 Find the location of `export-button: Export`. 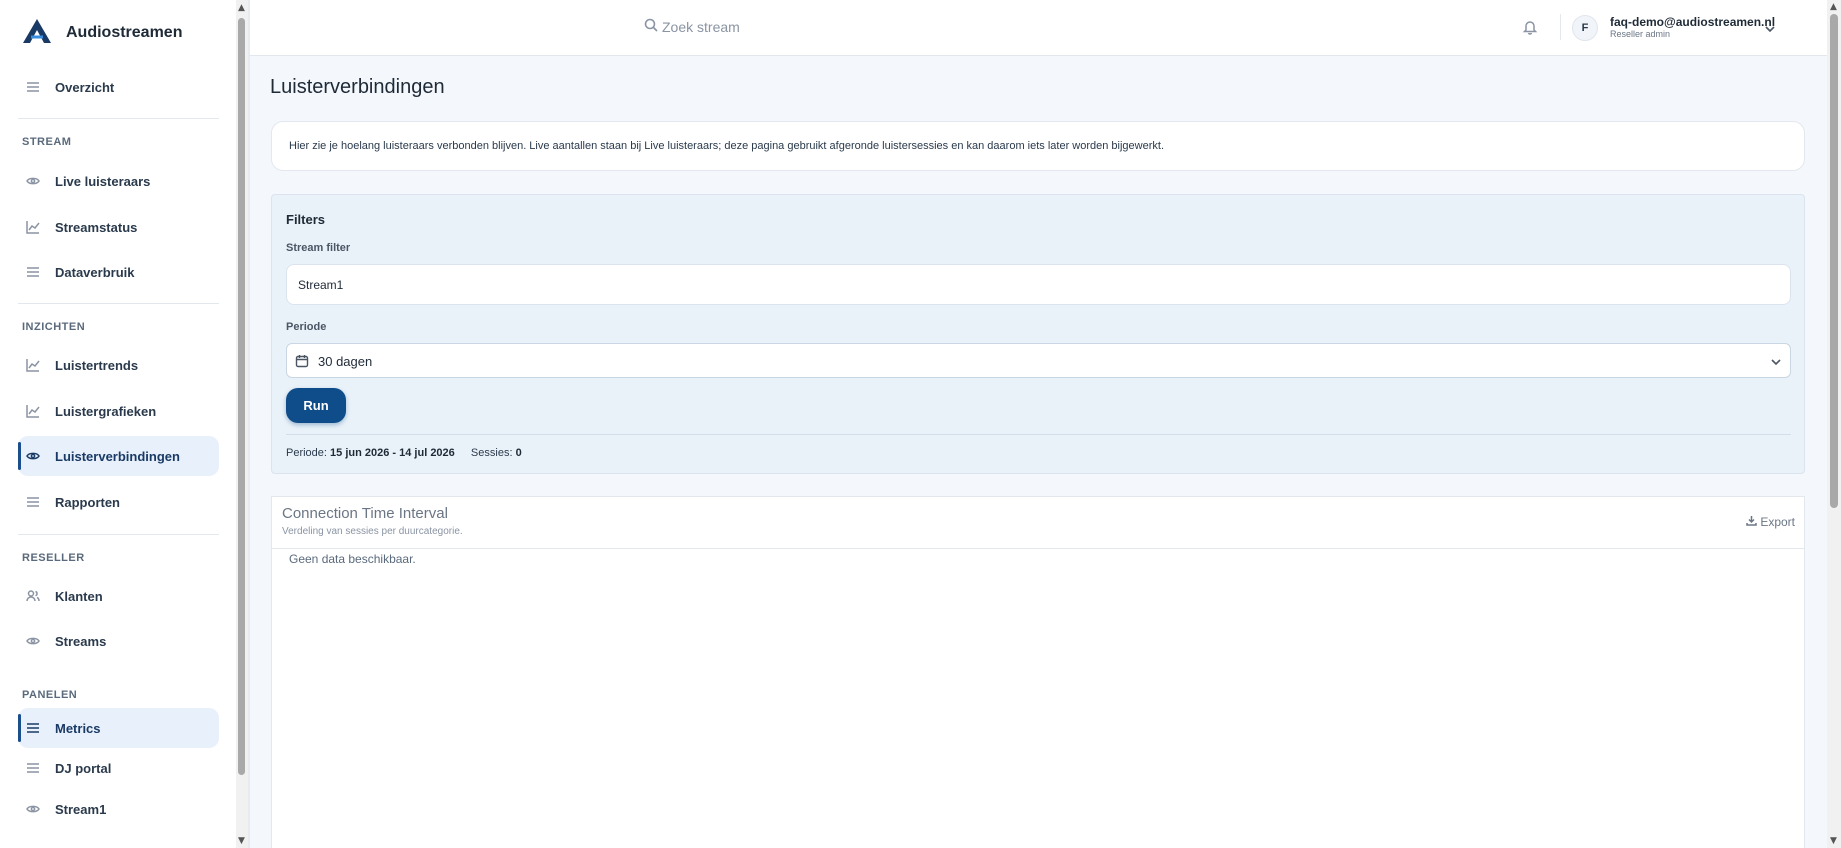

export-button: Export is located at coordinates (1769, 522).